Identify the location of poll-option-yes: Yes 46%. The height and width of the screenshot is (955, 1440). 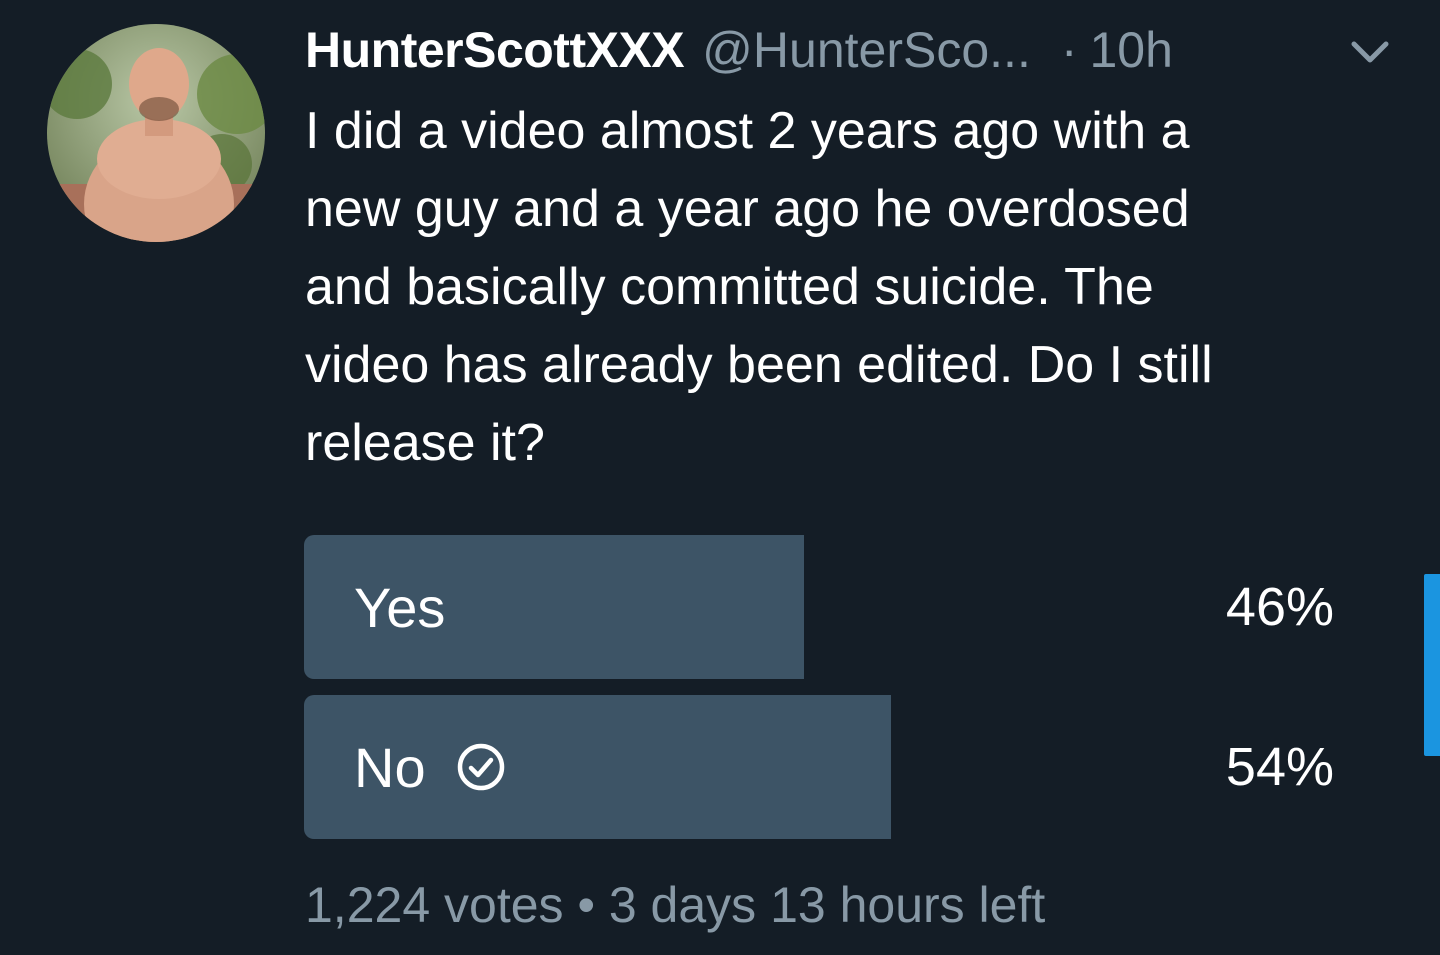
(824, 607).